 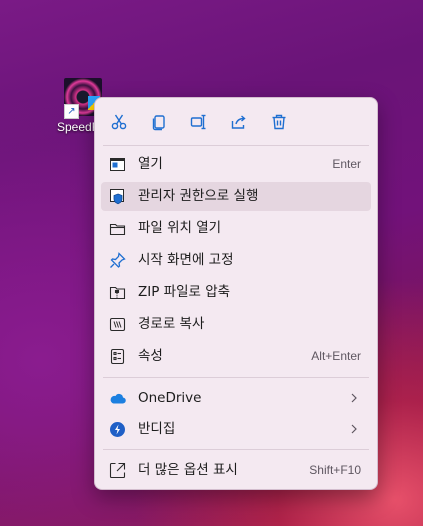 I want to click on cut-button, so click(x=119, y=122).